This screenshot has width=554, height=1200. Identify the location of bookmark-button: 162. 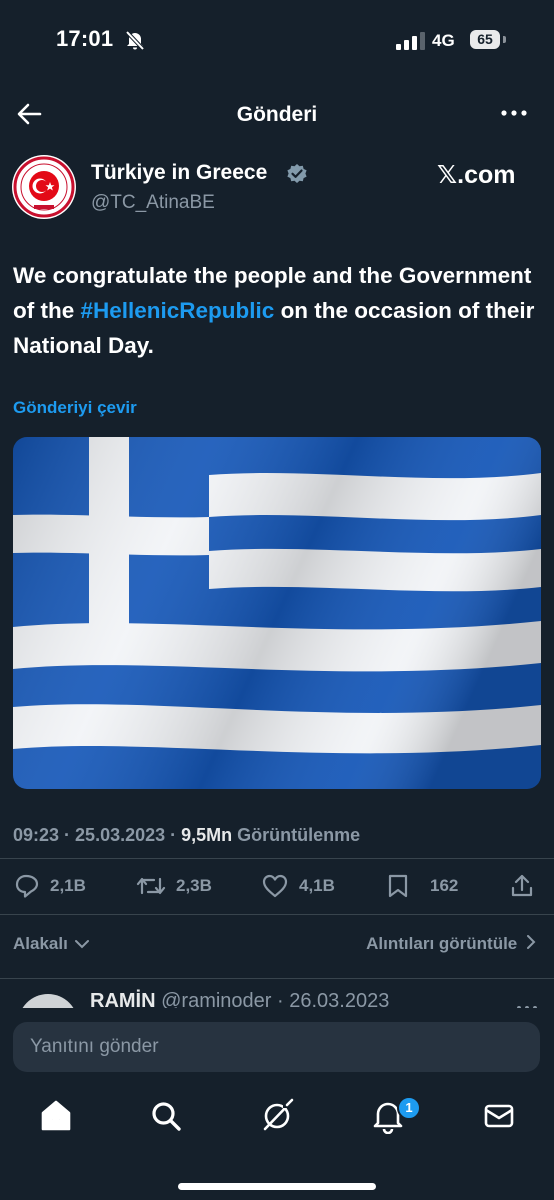
(422, 886).